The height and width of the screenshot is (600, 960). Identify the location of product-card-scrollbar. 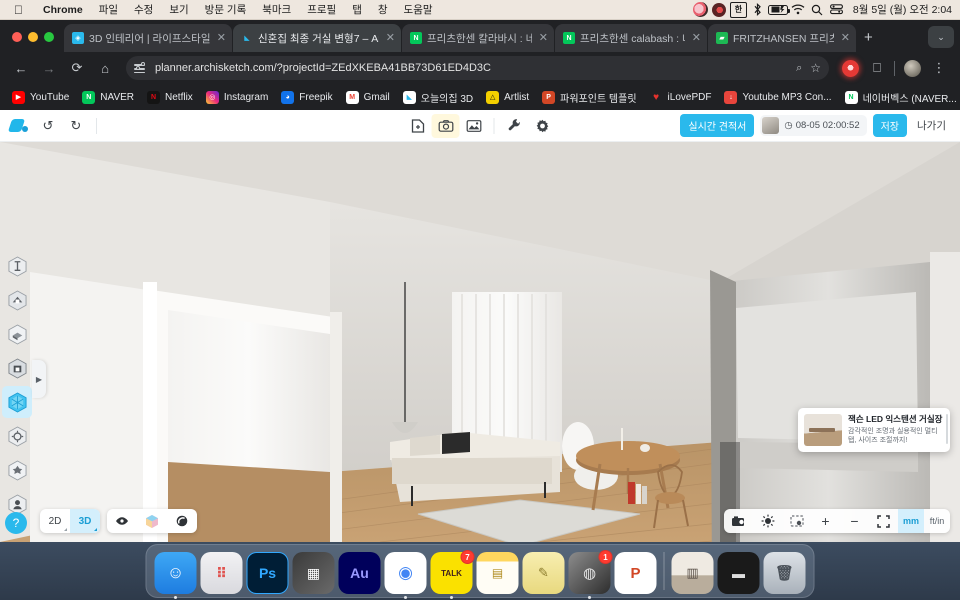
(947, 429).